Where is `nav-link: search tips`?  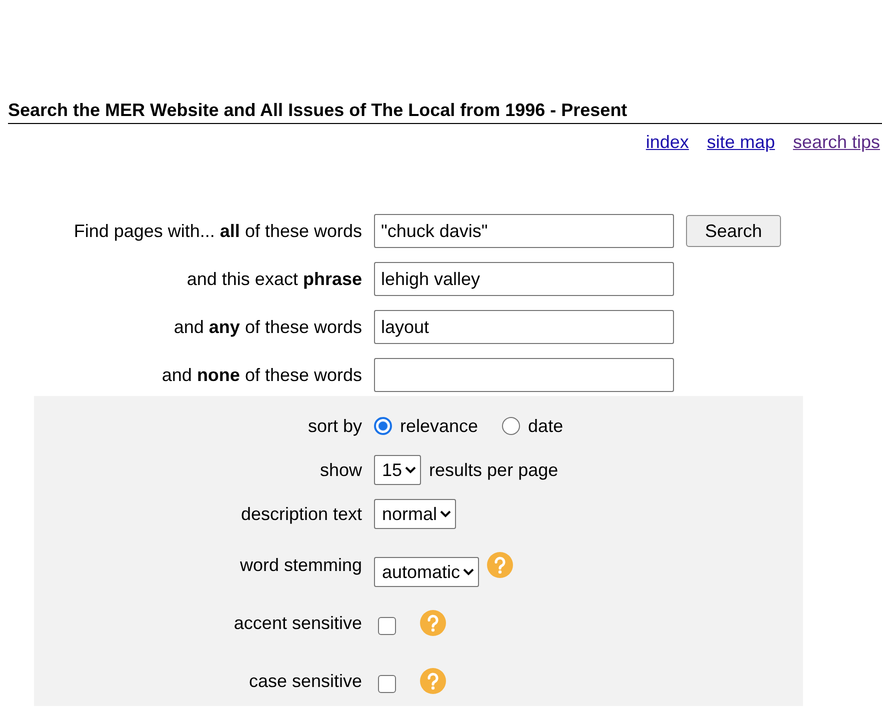 nav-link: search tips is located at coordinates (836, 142).